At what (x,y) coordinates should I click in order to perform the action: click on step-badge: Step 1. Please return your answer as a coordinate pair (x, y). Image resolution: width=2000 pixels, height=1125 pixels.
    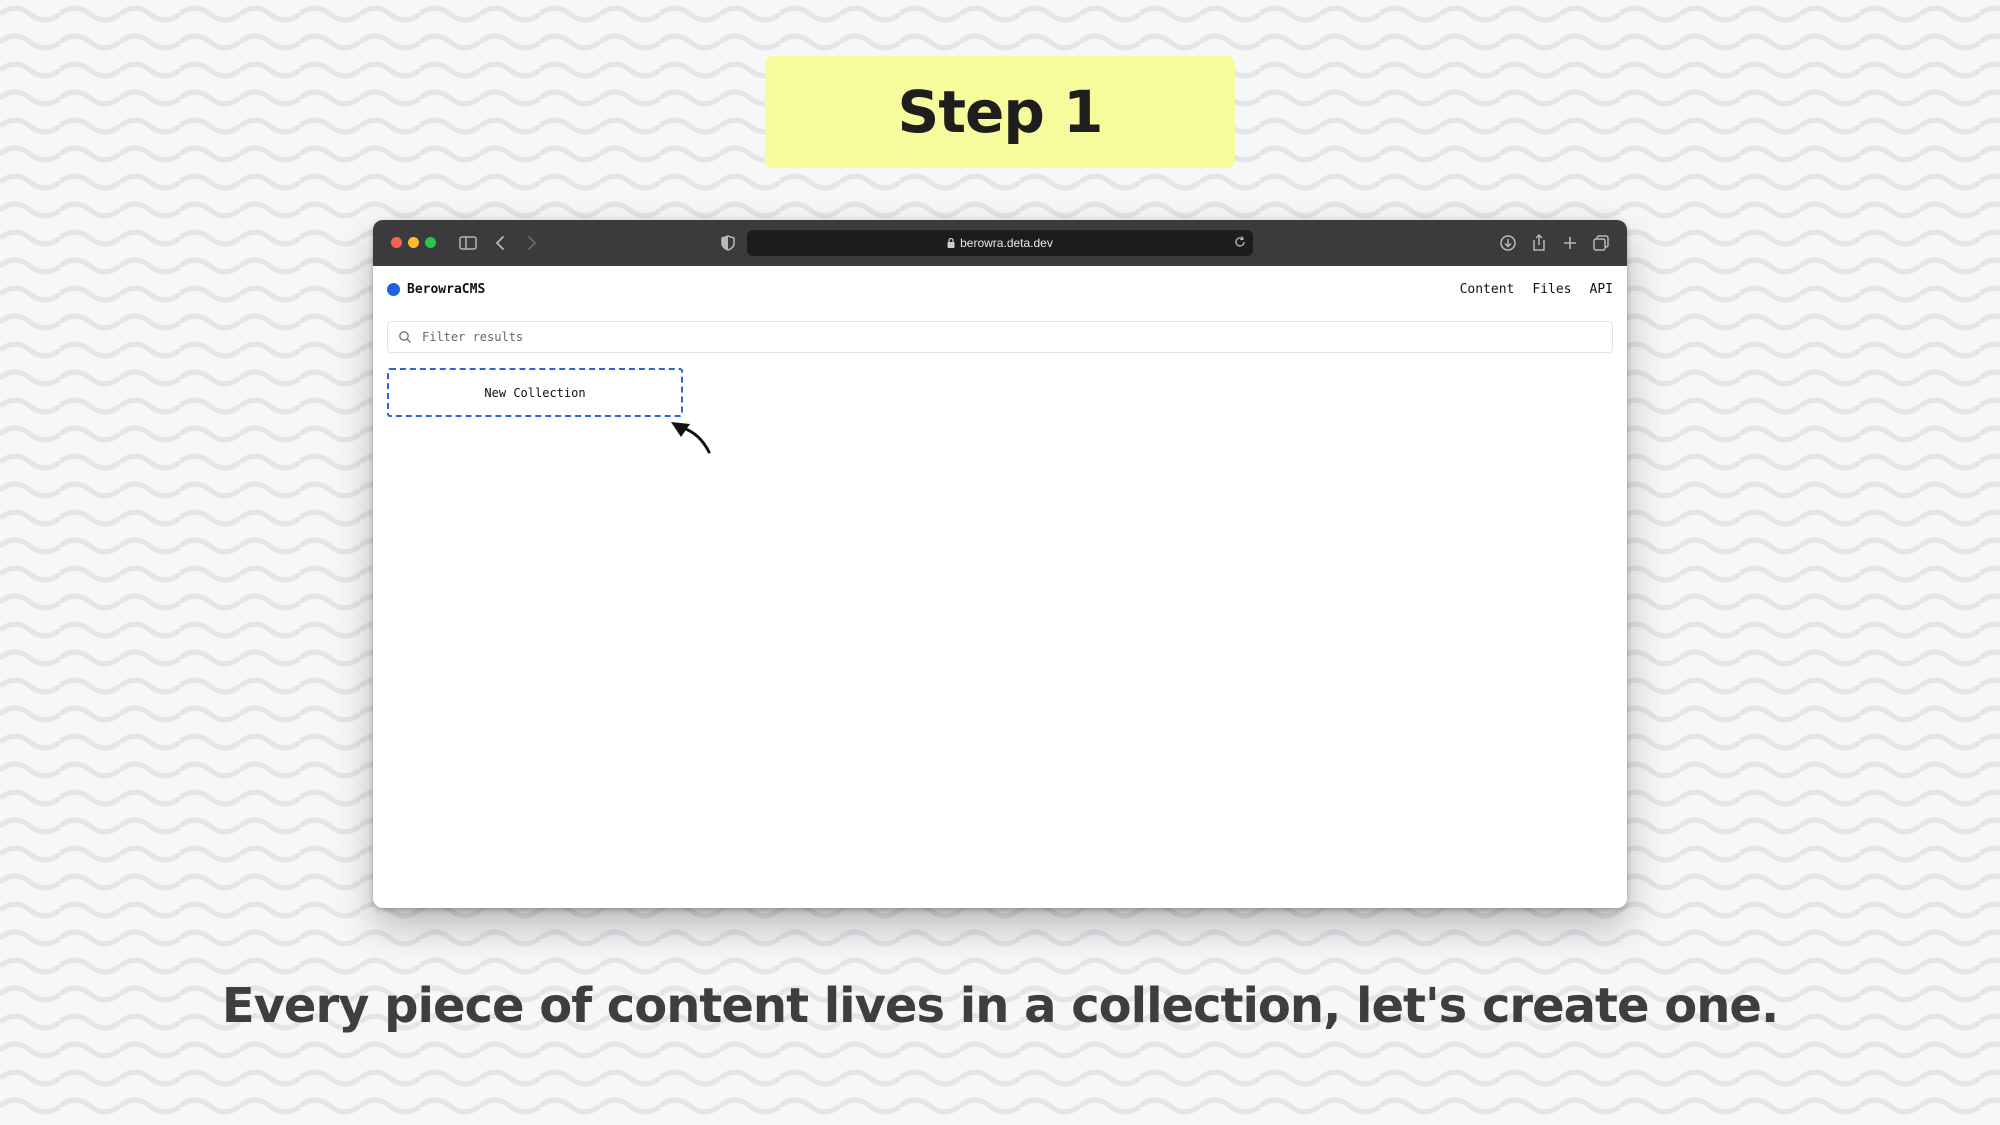
    Looking at the image, I should click on (1000, 112).